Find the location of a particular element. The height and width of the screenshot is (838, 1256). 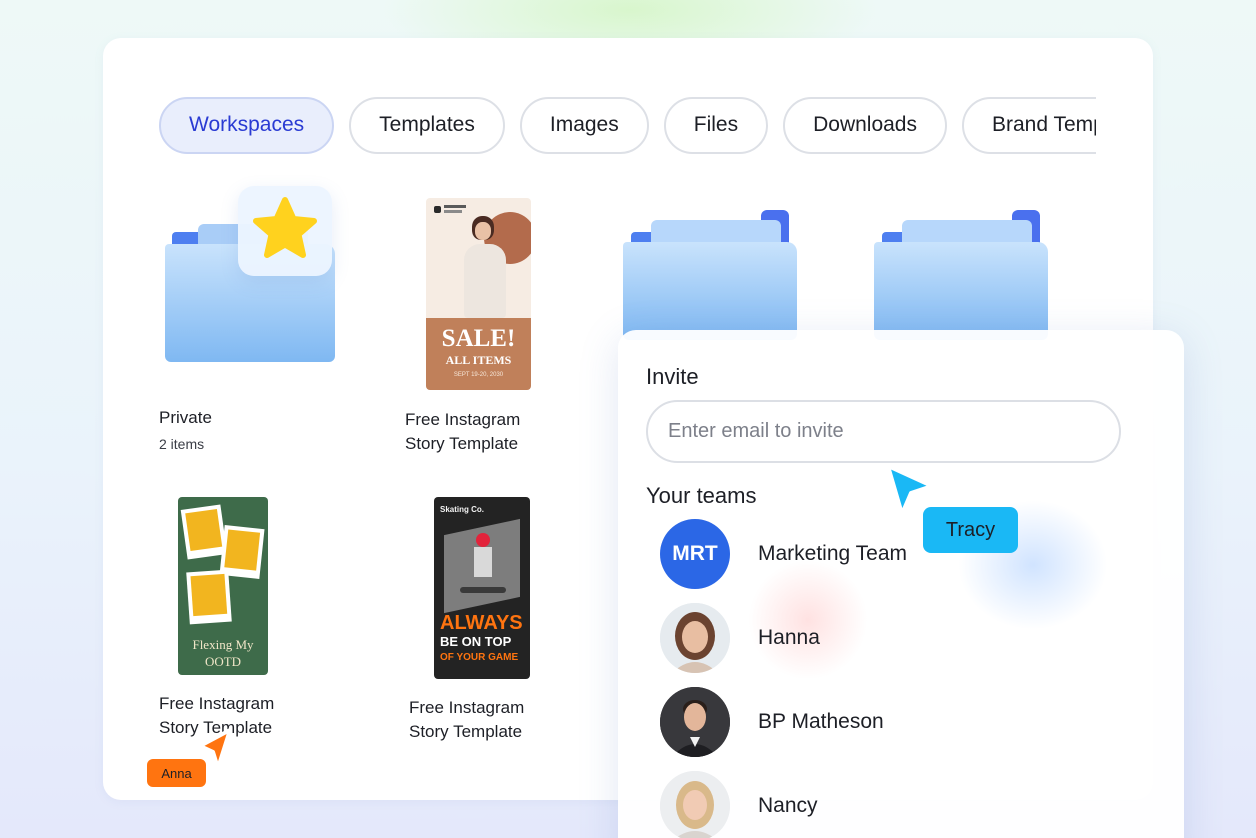

thumb-ootd-line2: OOTD is located at coordinates (223, 661).